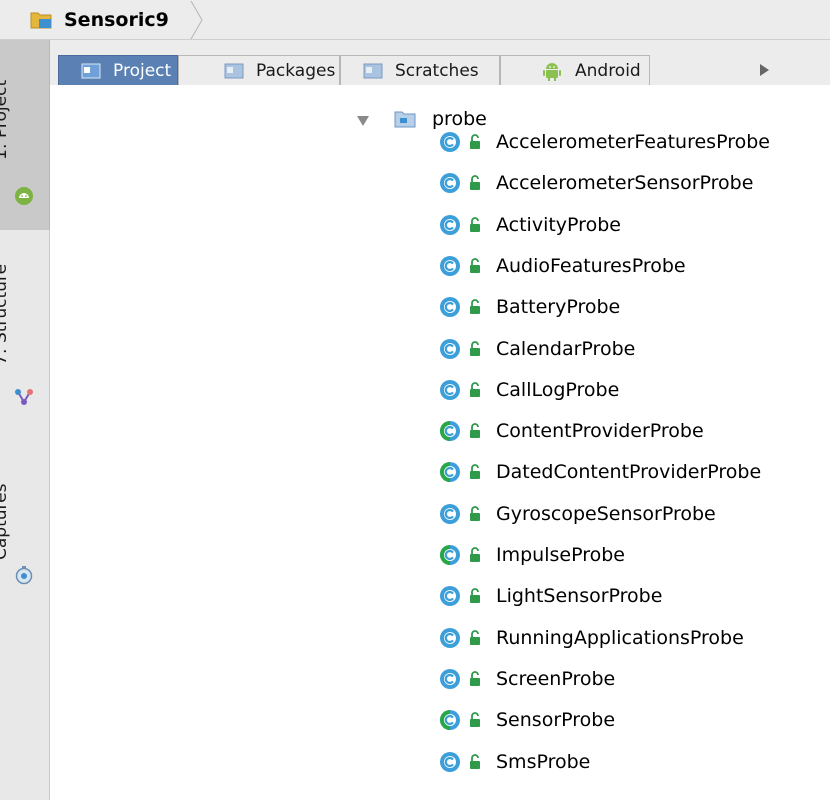 The width and height of the screenshot is (830, 800). I want to click on class-label: AccelerometerFeaturesProbe, so click(633, 142).